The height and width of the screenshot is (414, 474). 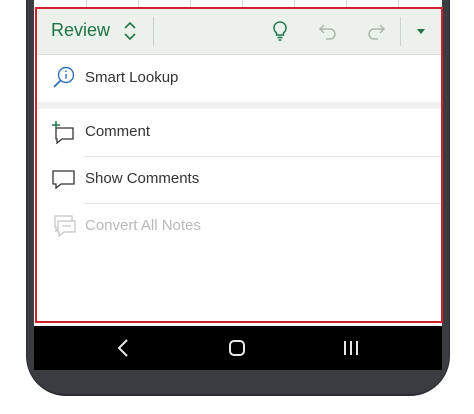 What do you see at coordinates (237, 348) in the screenshot?
I see `home-icon` at bounding box center [237, 348].